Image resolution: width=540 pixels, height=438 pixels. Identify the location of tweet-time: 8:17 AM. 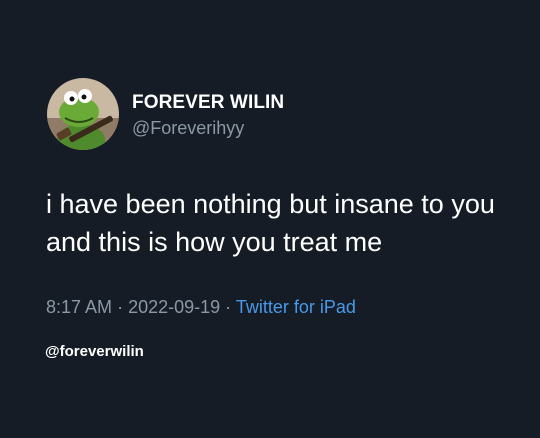
(79, 307).